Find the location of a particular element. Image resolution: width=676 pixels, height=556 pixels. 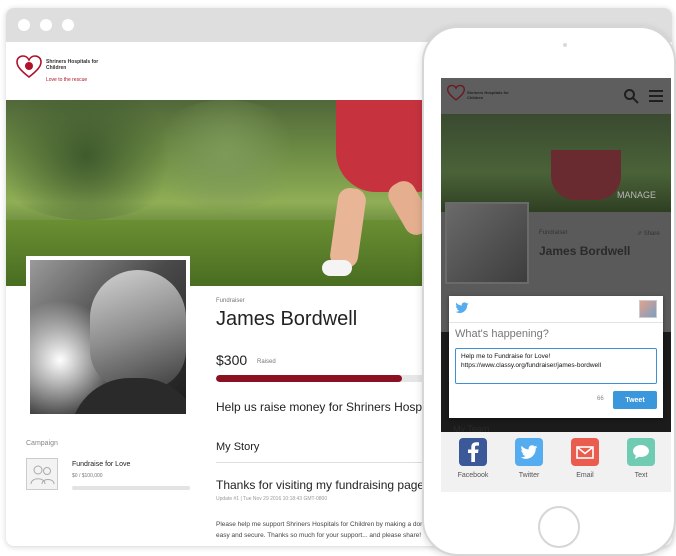

share-facebook-label: Facebook is located at coordinates (473, 475).